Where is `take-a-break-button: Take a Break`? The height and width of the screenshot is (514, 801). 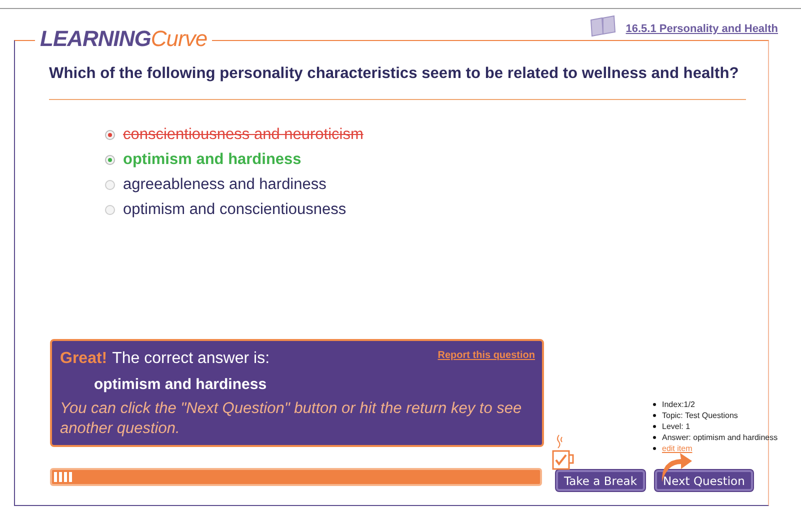
take-a-break-button: Take a Break is located at coordinates (600, 480).